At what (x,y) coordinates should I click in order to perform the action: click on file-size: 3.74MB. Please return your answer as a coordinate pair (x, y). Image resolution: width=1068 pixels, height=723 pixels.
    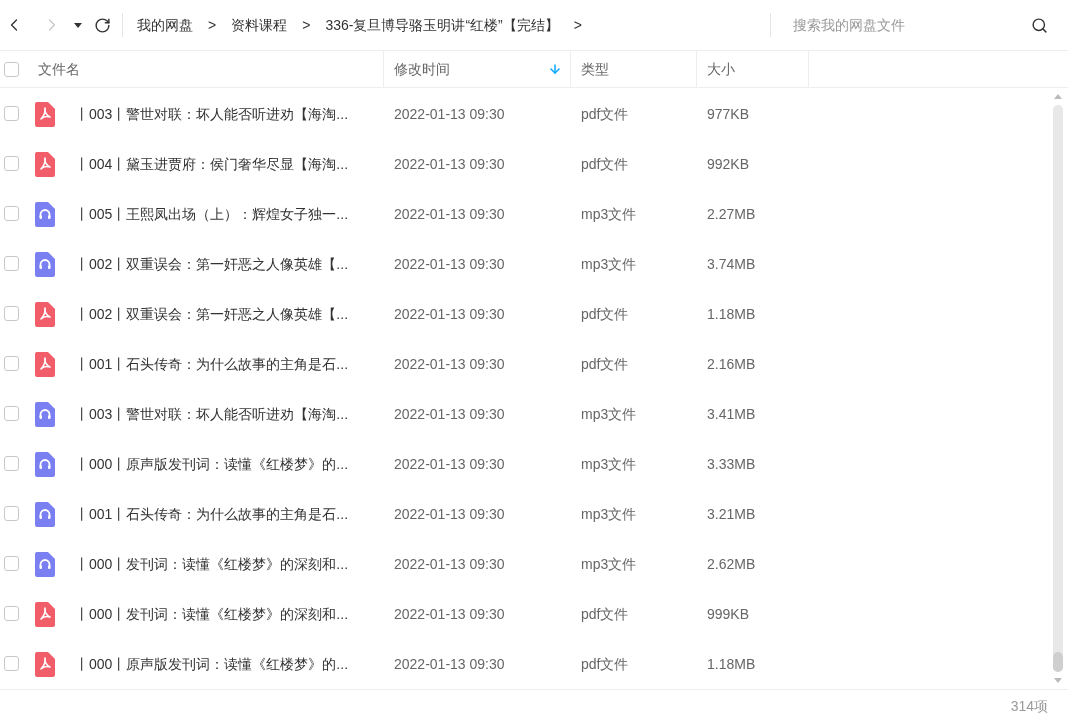
    Looking at the image, I should click on (731, 264).